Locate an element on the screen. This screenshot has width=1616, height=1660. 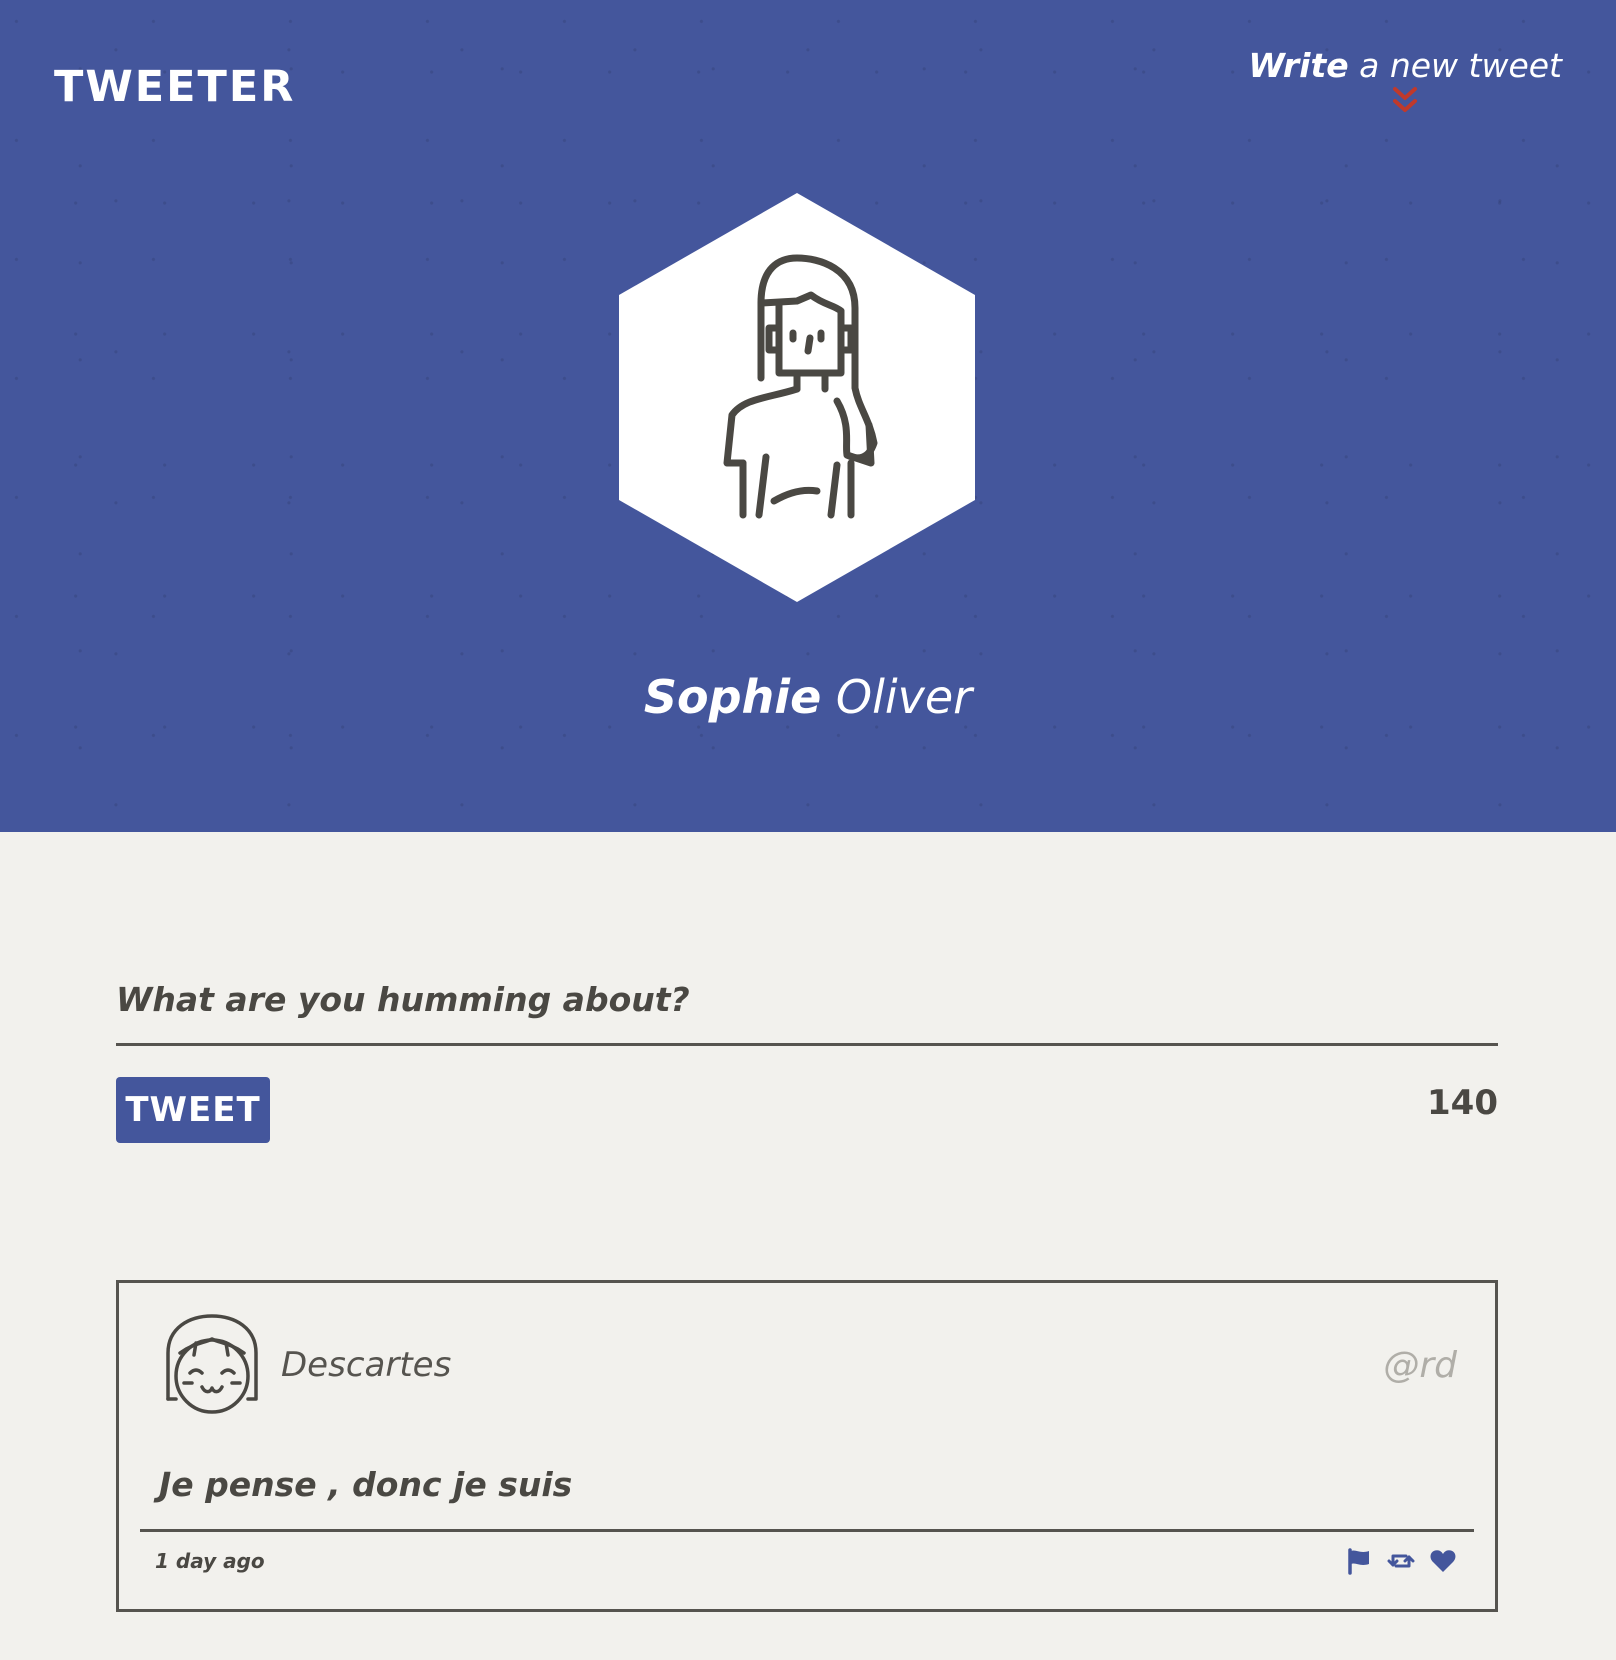
tweet-author-name: Descartes is located at coordinates (366, 1365).